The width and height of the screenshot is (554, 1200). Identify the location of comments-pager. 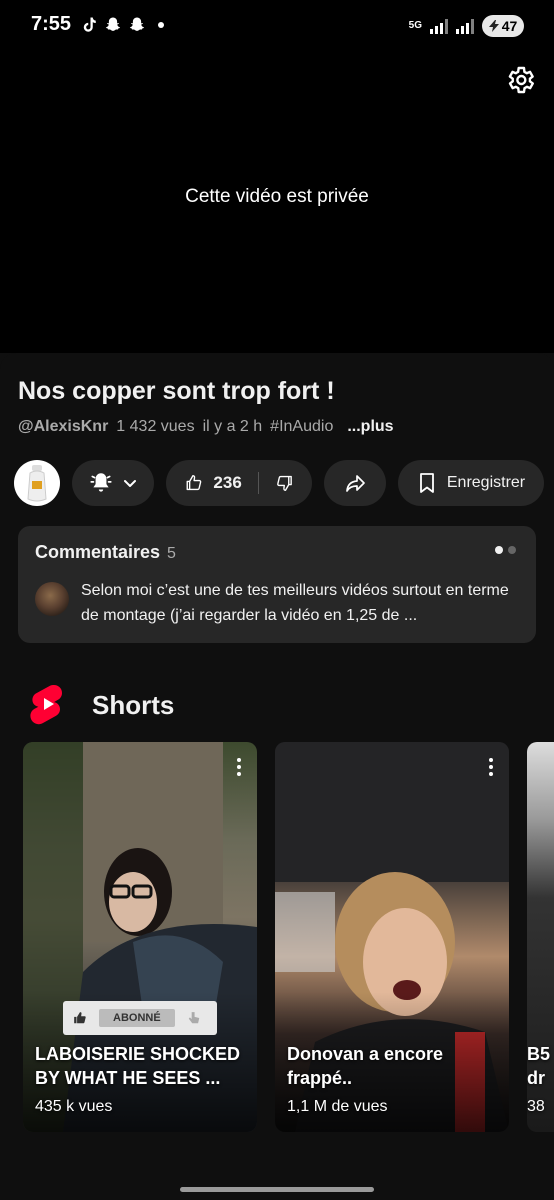
(505, 550).